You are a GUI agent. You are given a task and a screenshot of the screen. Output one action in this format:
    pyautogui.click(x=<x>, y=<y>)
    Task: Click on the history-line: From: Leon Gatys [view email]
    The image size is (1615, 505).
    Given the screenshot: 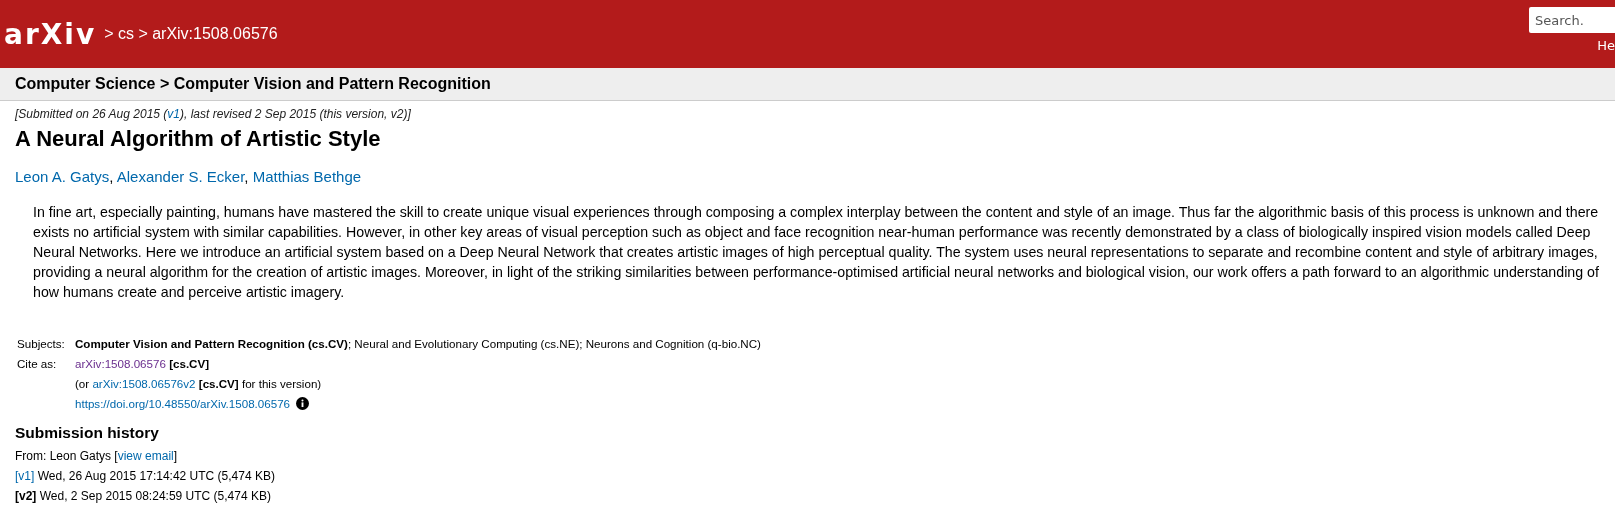 What is the action you would take?
    pyautogui.click(x=97, y=456)
    